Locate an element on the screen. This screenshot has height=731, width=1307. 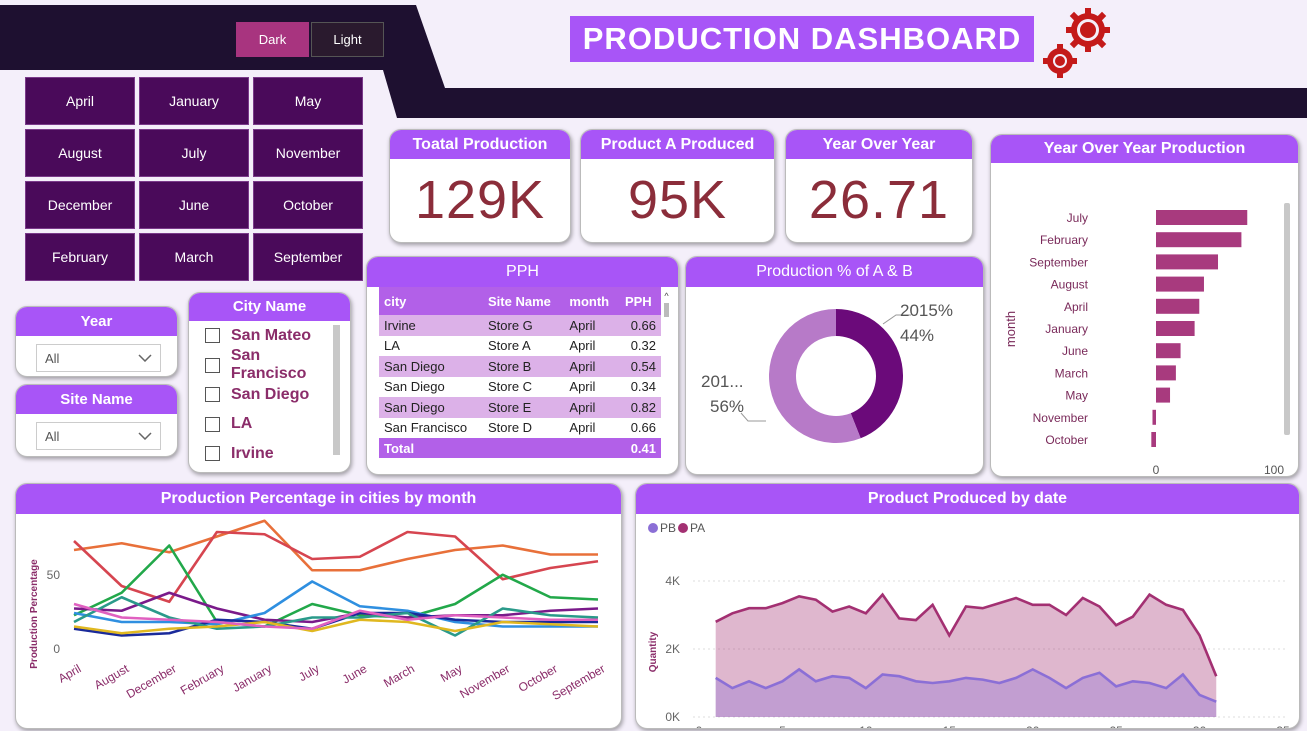
table-cell: Store B is located at coordinates (524, 366).